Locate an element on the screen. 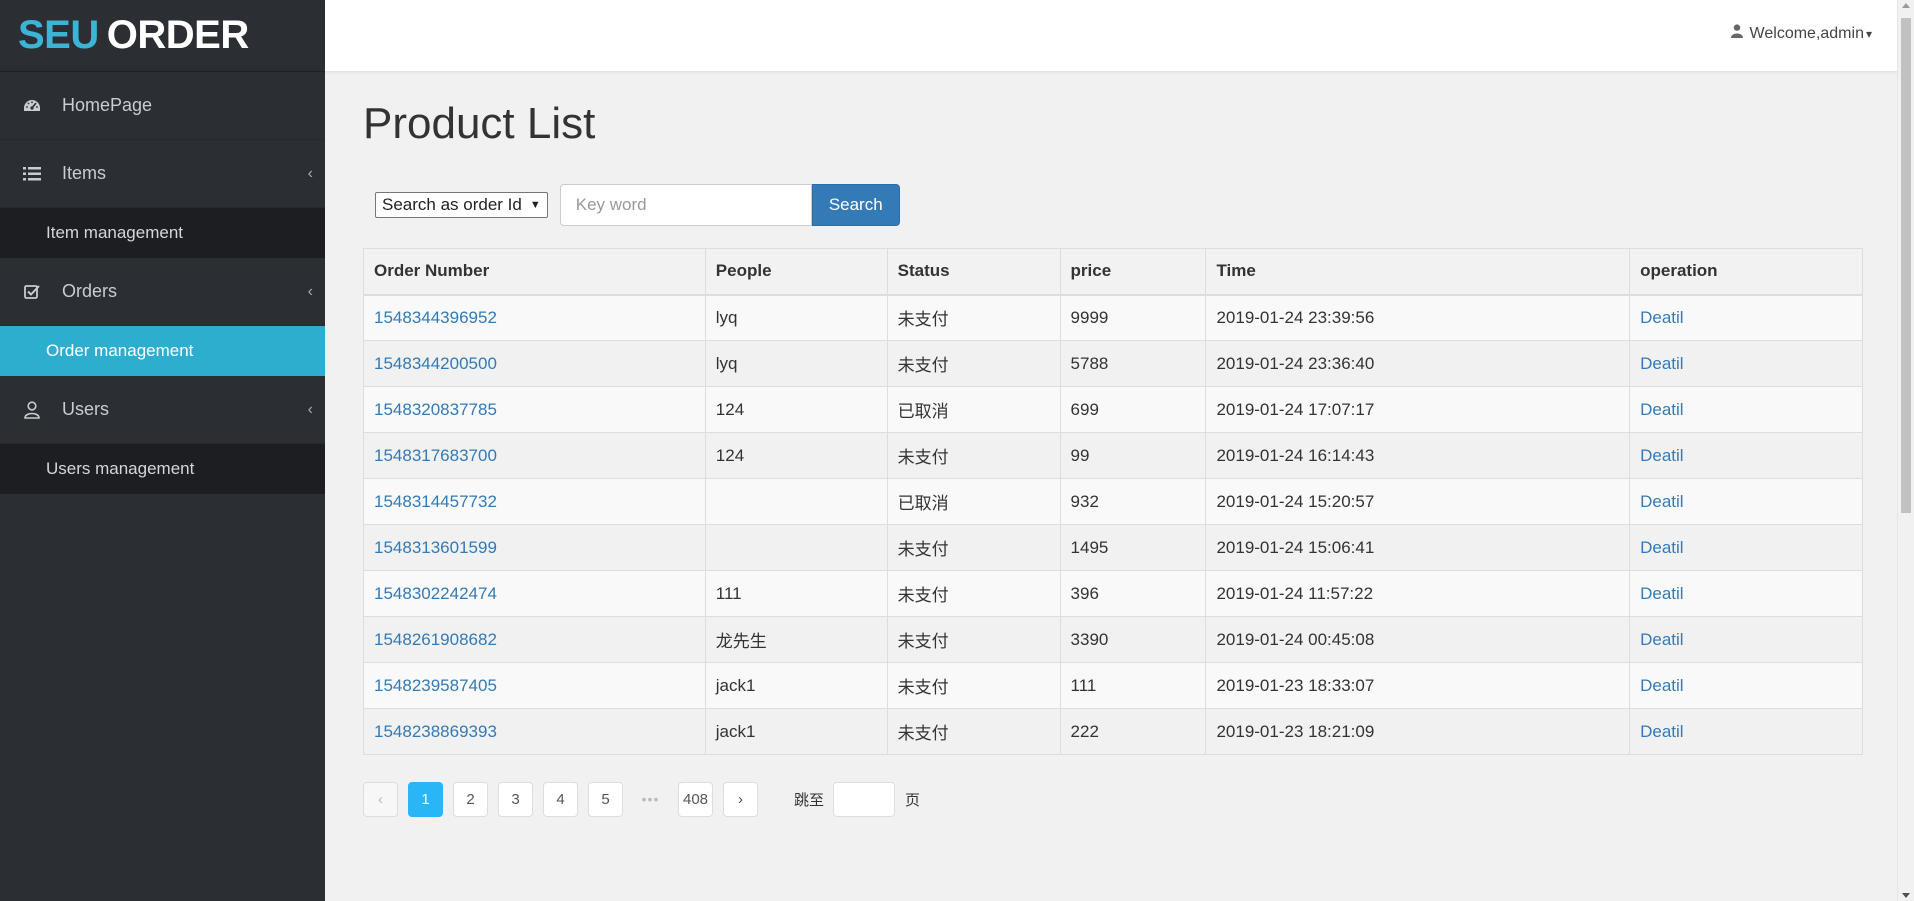  page-button-1: 1 is located at coordinates (425, 799).